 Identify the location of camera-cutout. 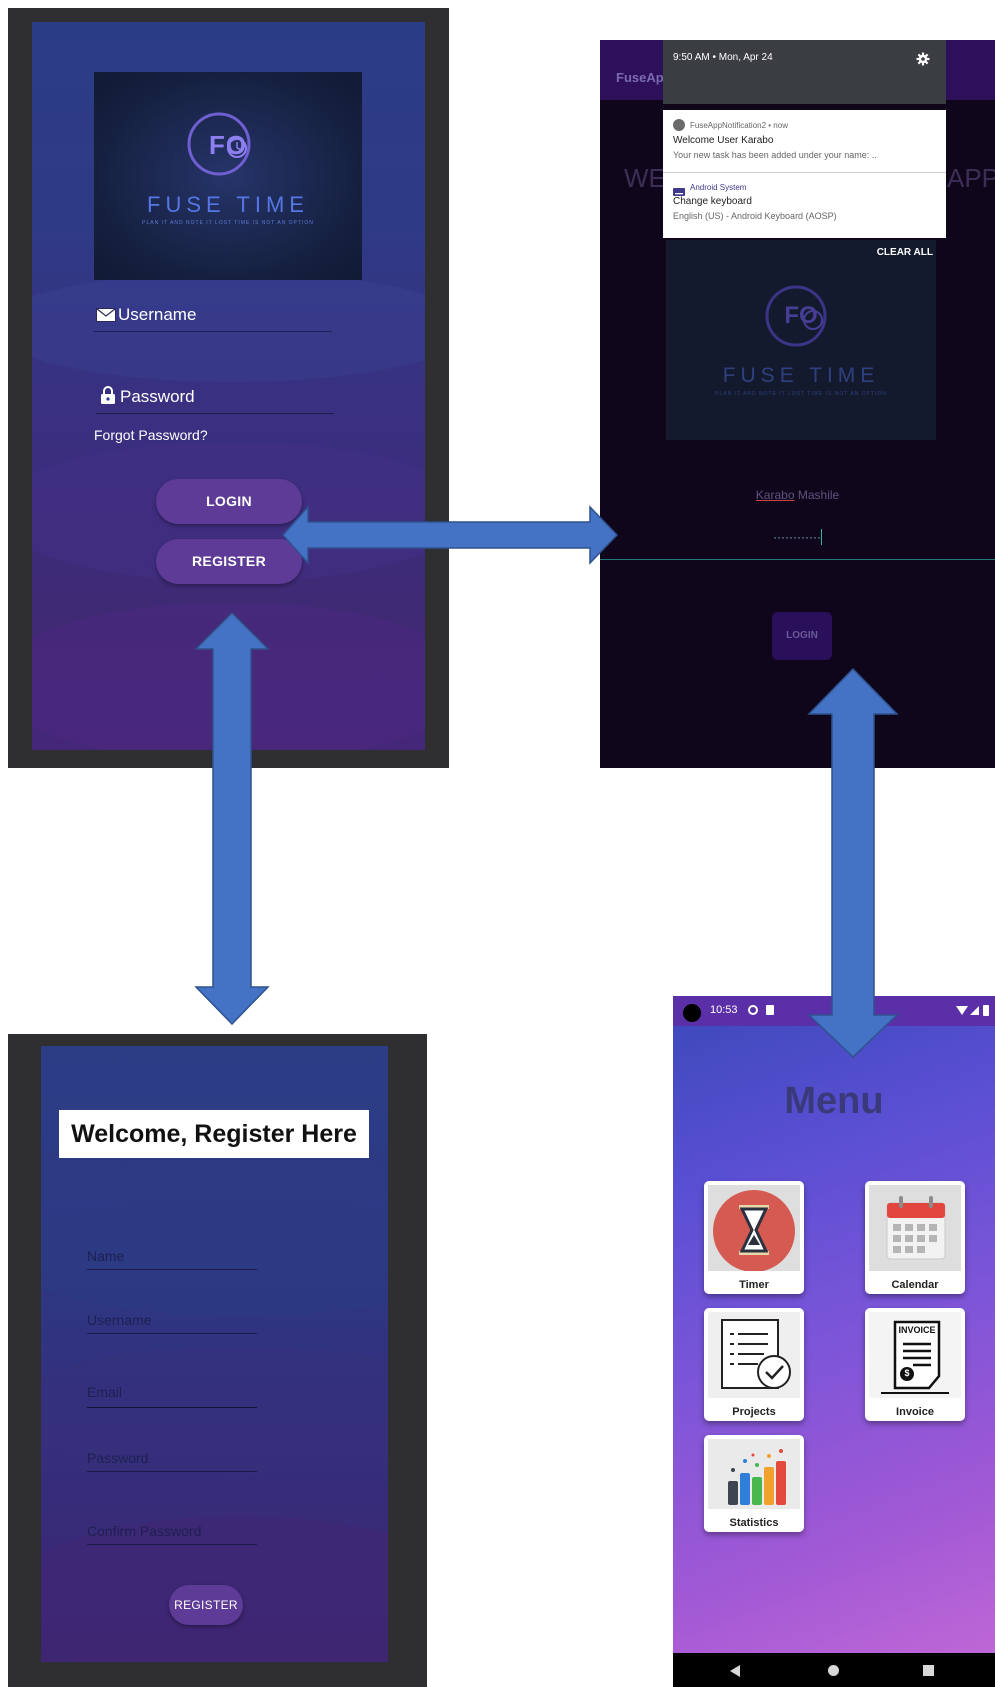
(692, 1013).